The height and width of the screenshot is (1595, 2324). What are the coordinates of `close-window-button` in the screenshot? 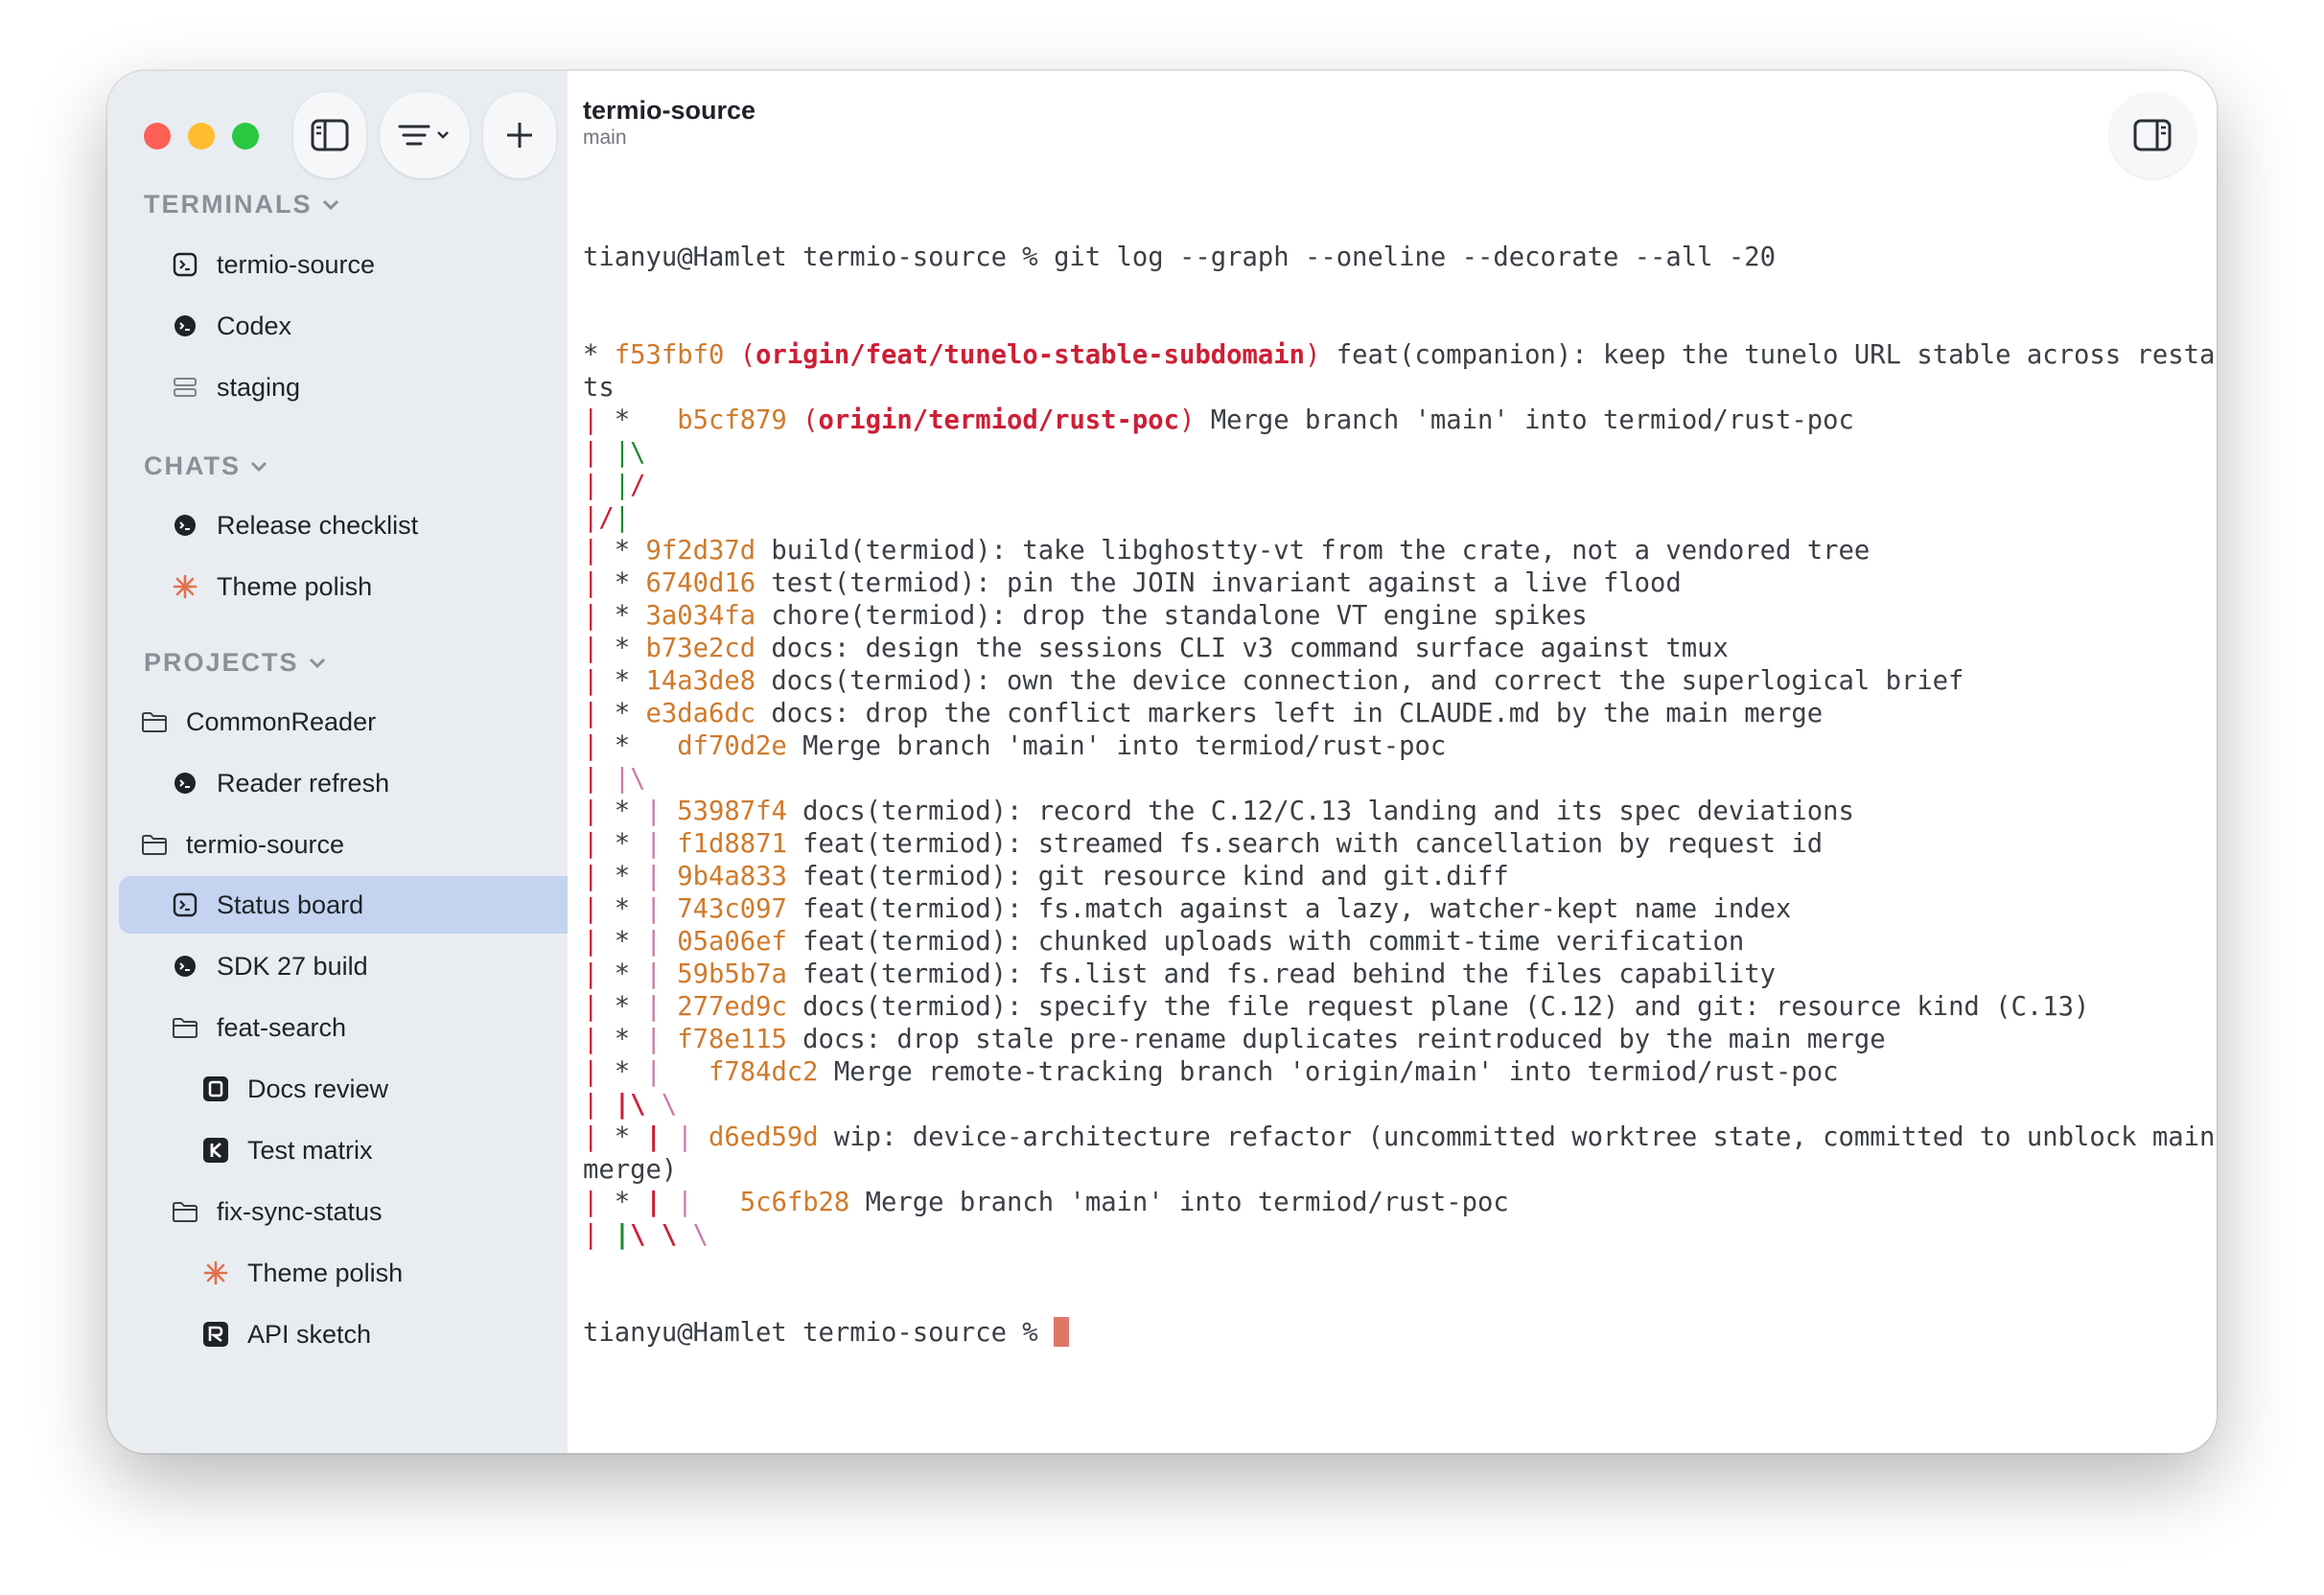 It's located at (157, 136).